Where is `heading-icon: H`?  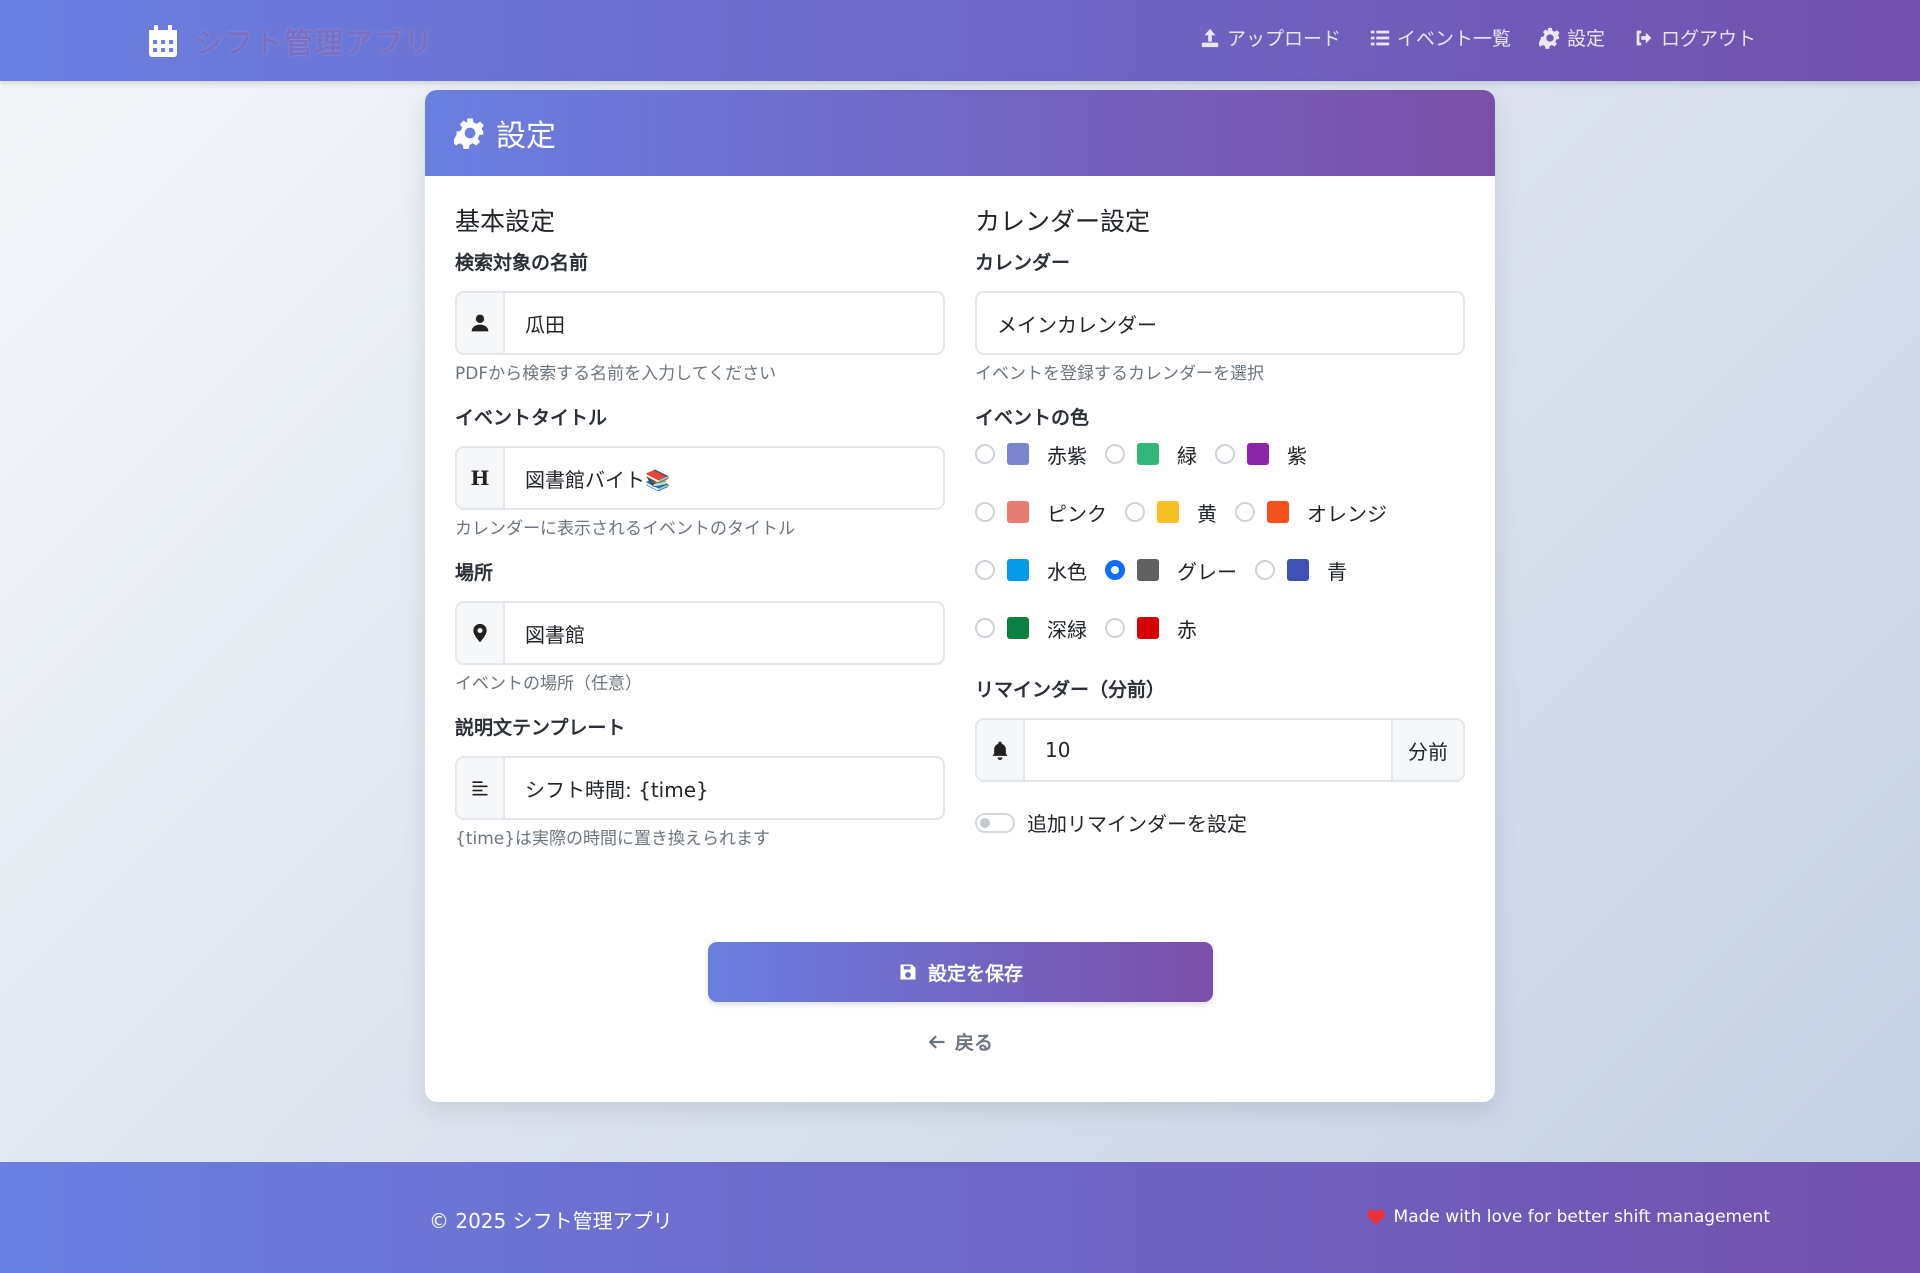 heading-icon: H is located at coordinates (481, 478).